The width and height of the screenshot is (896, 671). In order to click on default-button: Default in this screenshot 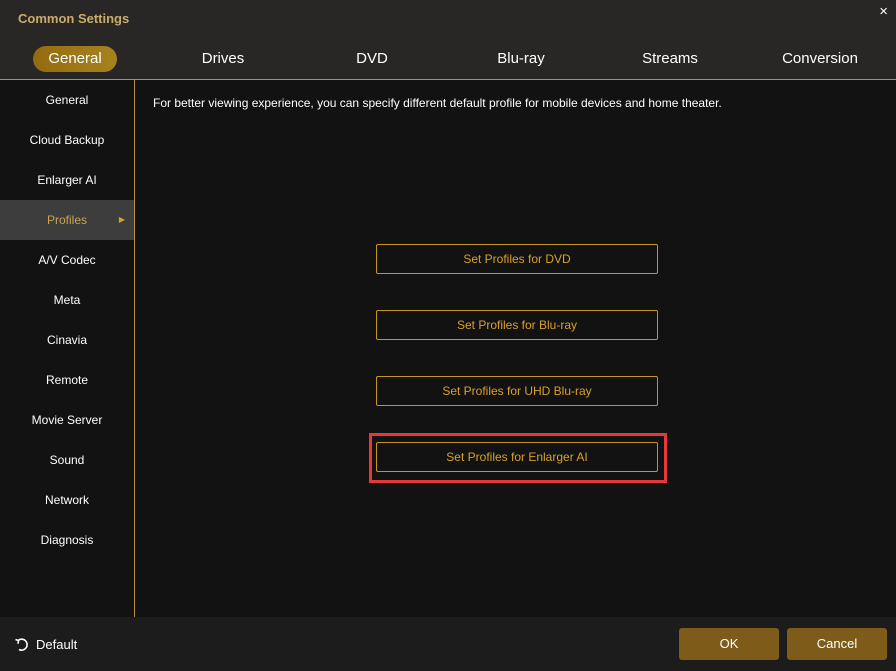, I will do `click(45, 644)`.